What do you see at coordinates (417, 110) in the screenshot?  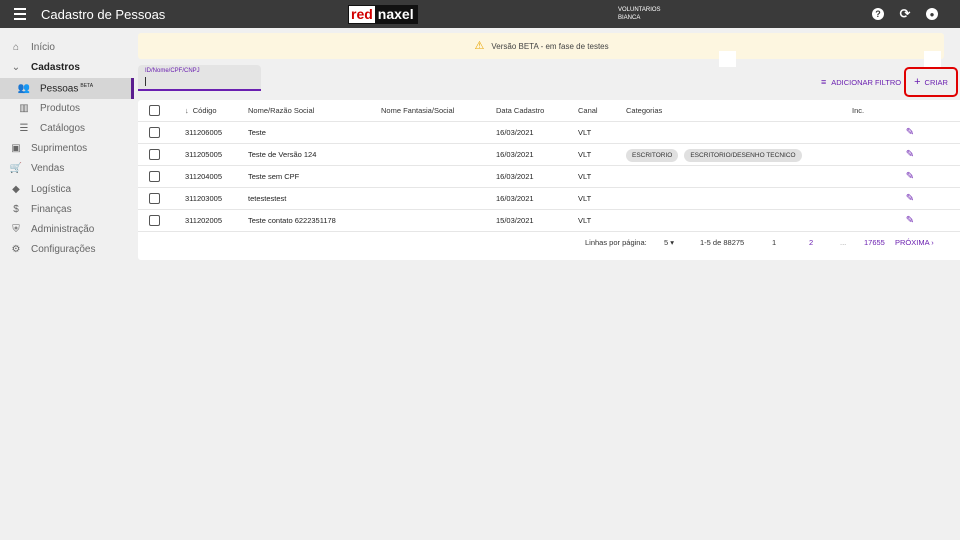 I see `header-fantasy-name: Nome Fantasia/Social` at bounding box center [417, 110].